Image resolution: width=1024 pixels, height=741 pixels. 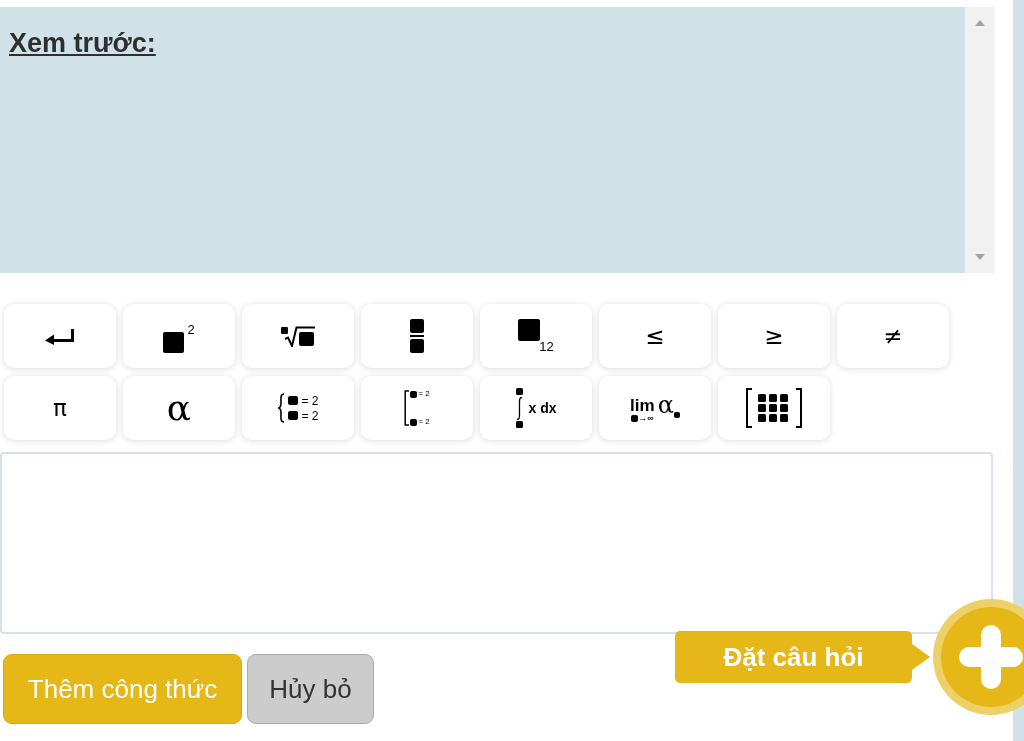 I want to click on bracket-system-button: = 2 = 2, so click(x=417, y=408).